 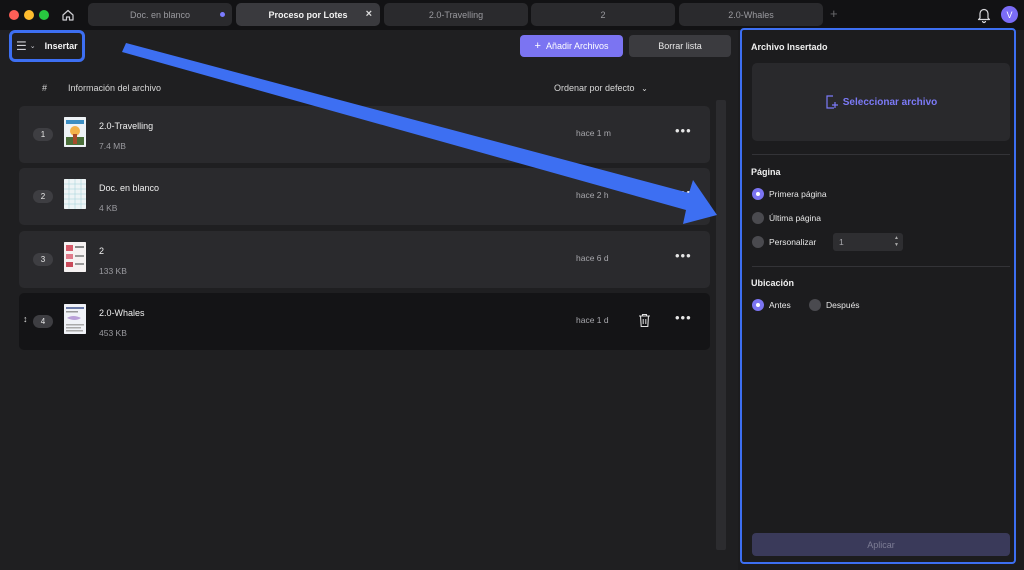 I want to click on unsaved-dot-icon, so click(x=222, y=14).